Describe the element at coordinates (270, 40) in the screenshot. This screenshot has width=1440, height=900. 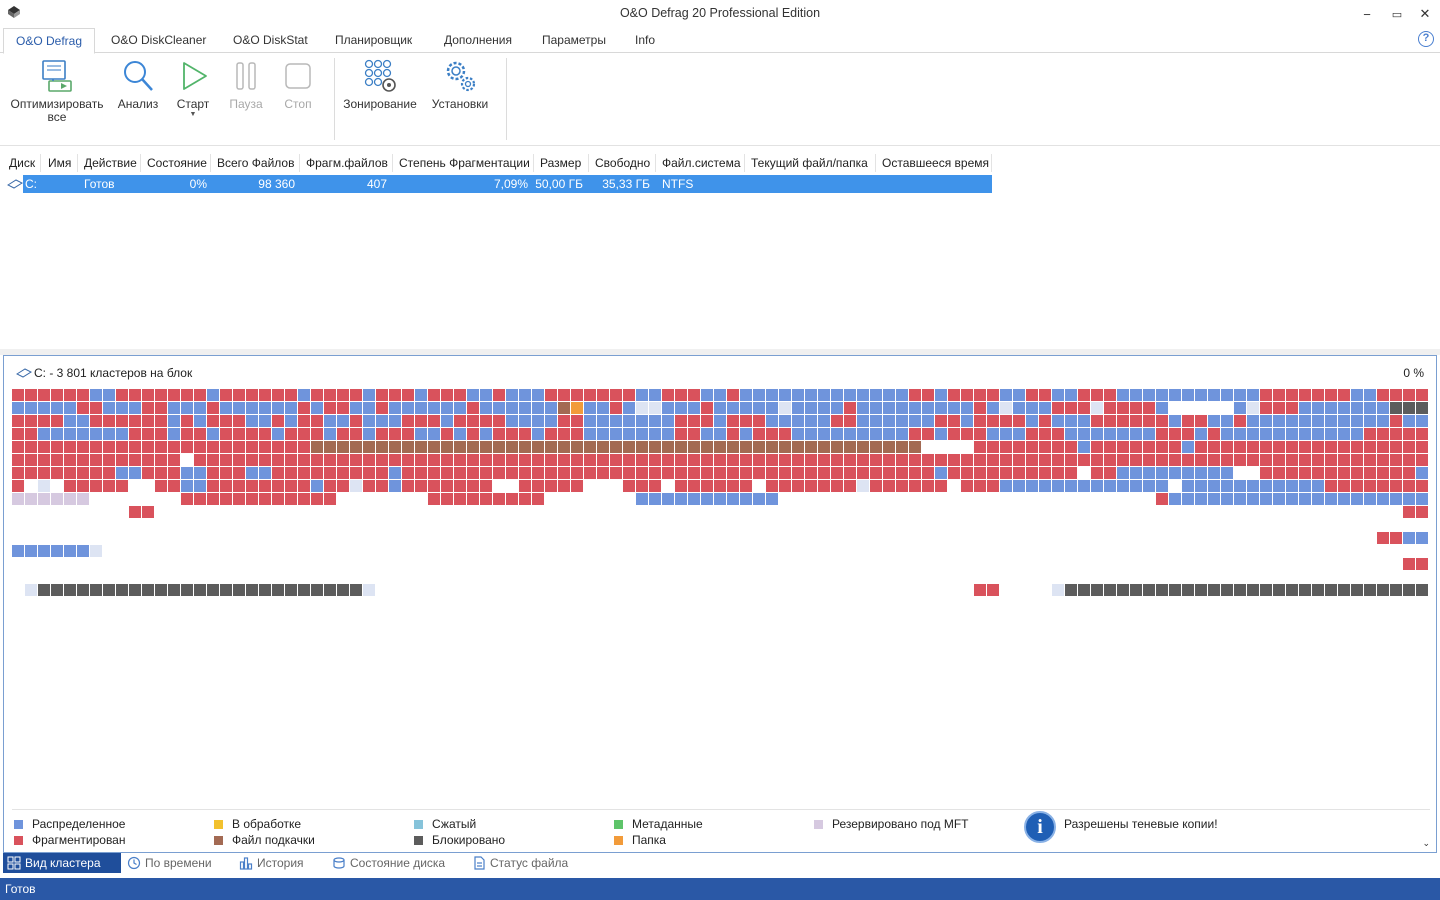
I see `tab-diskstat: O&O DiskStat` at that location.